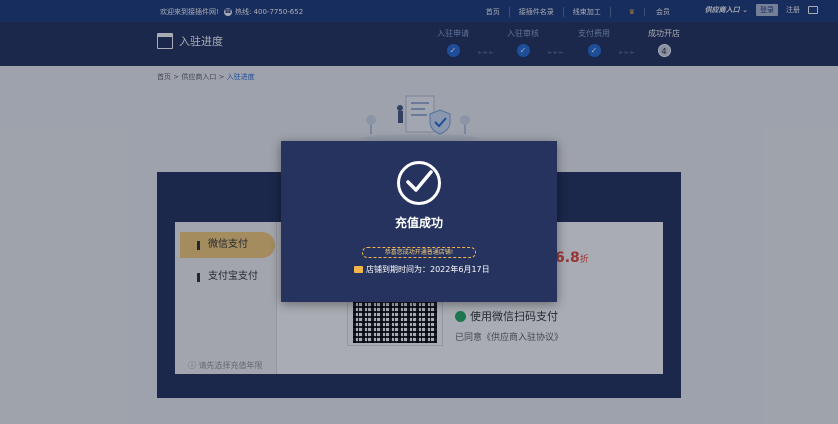 This screenshot has height=424, width=838. I want to click on modal-title: 充值成功, so click(418, 223).